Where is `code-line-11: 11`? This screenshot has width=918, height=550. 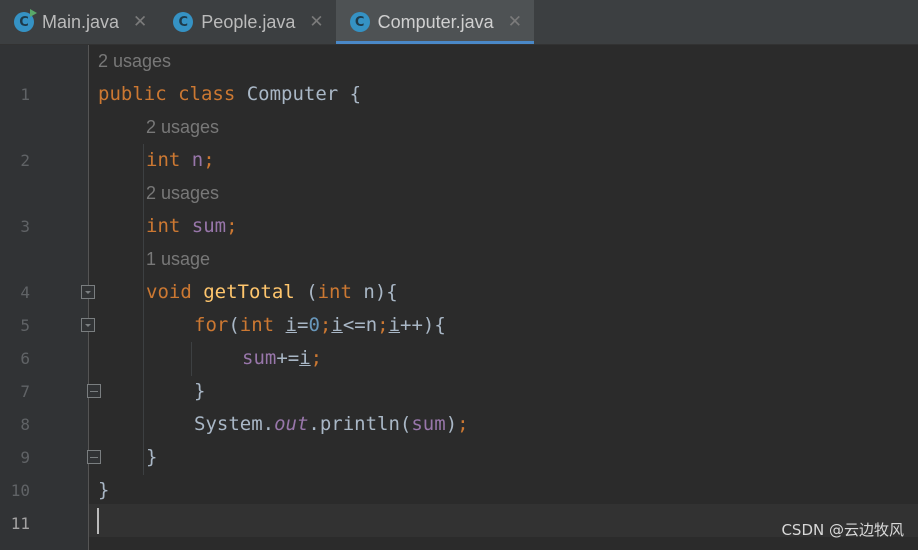 code-line-11: 11 is located at coordinates (459, 523).